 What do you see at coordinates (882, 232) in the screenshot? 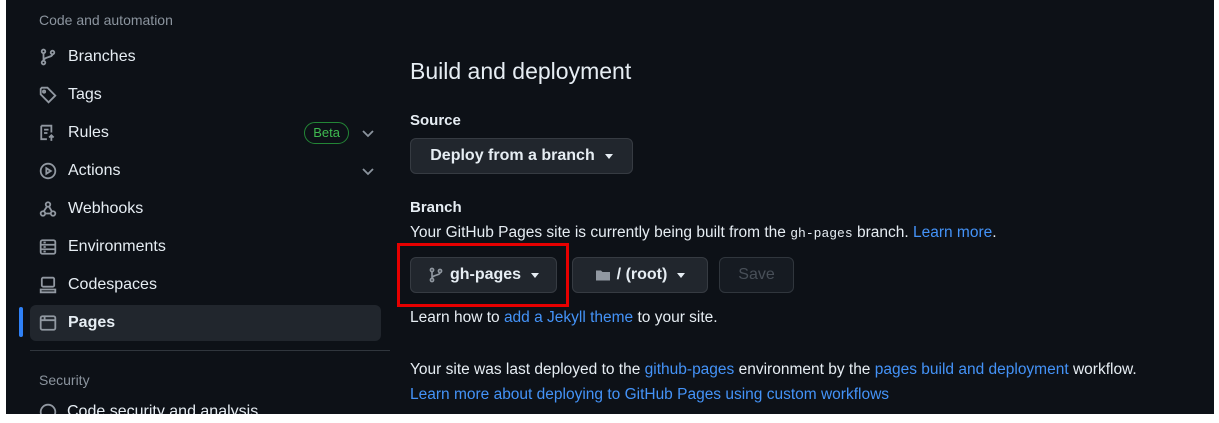
I see `branch-text-after: branch.` at bounding box center [882, 232].